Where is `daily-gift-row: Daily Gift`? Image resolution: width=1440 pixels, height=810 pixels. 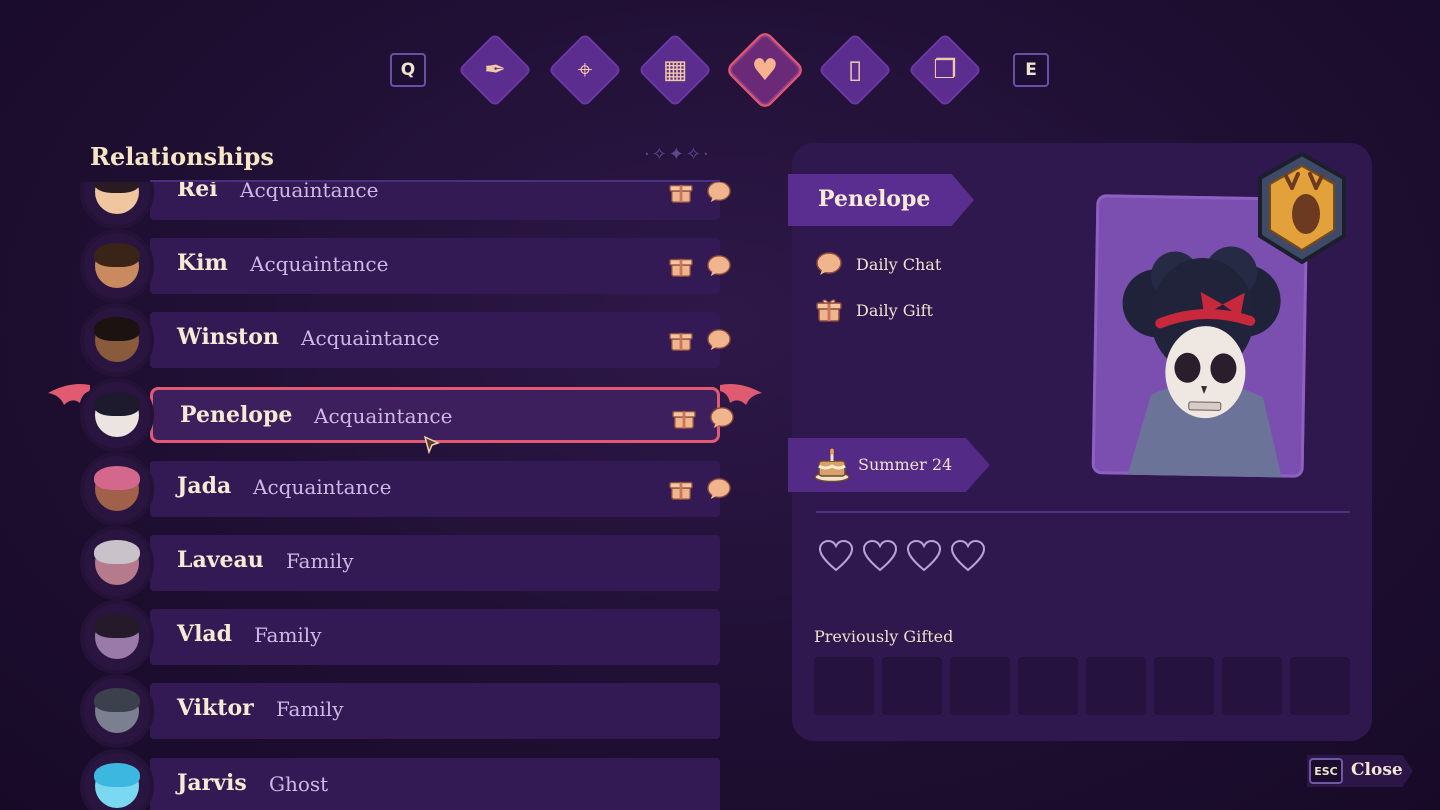 daily-gift-row: Daily Gift is located at coordinates (874, 310).